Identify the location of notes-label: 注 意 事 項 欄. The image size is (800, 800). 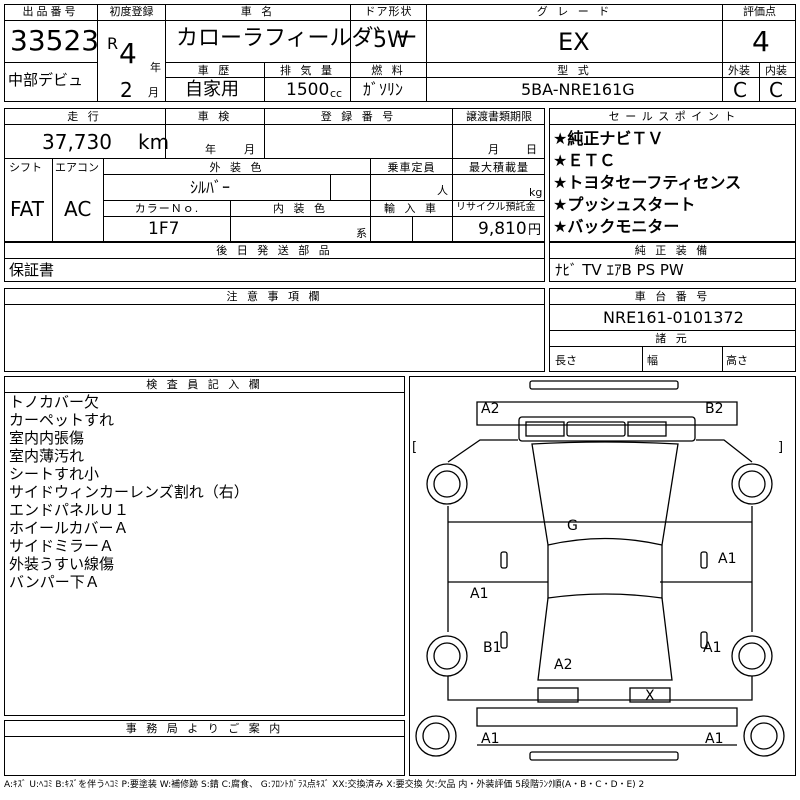
(274, 296).